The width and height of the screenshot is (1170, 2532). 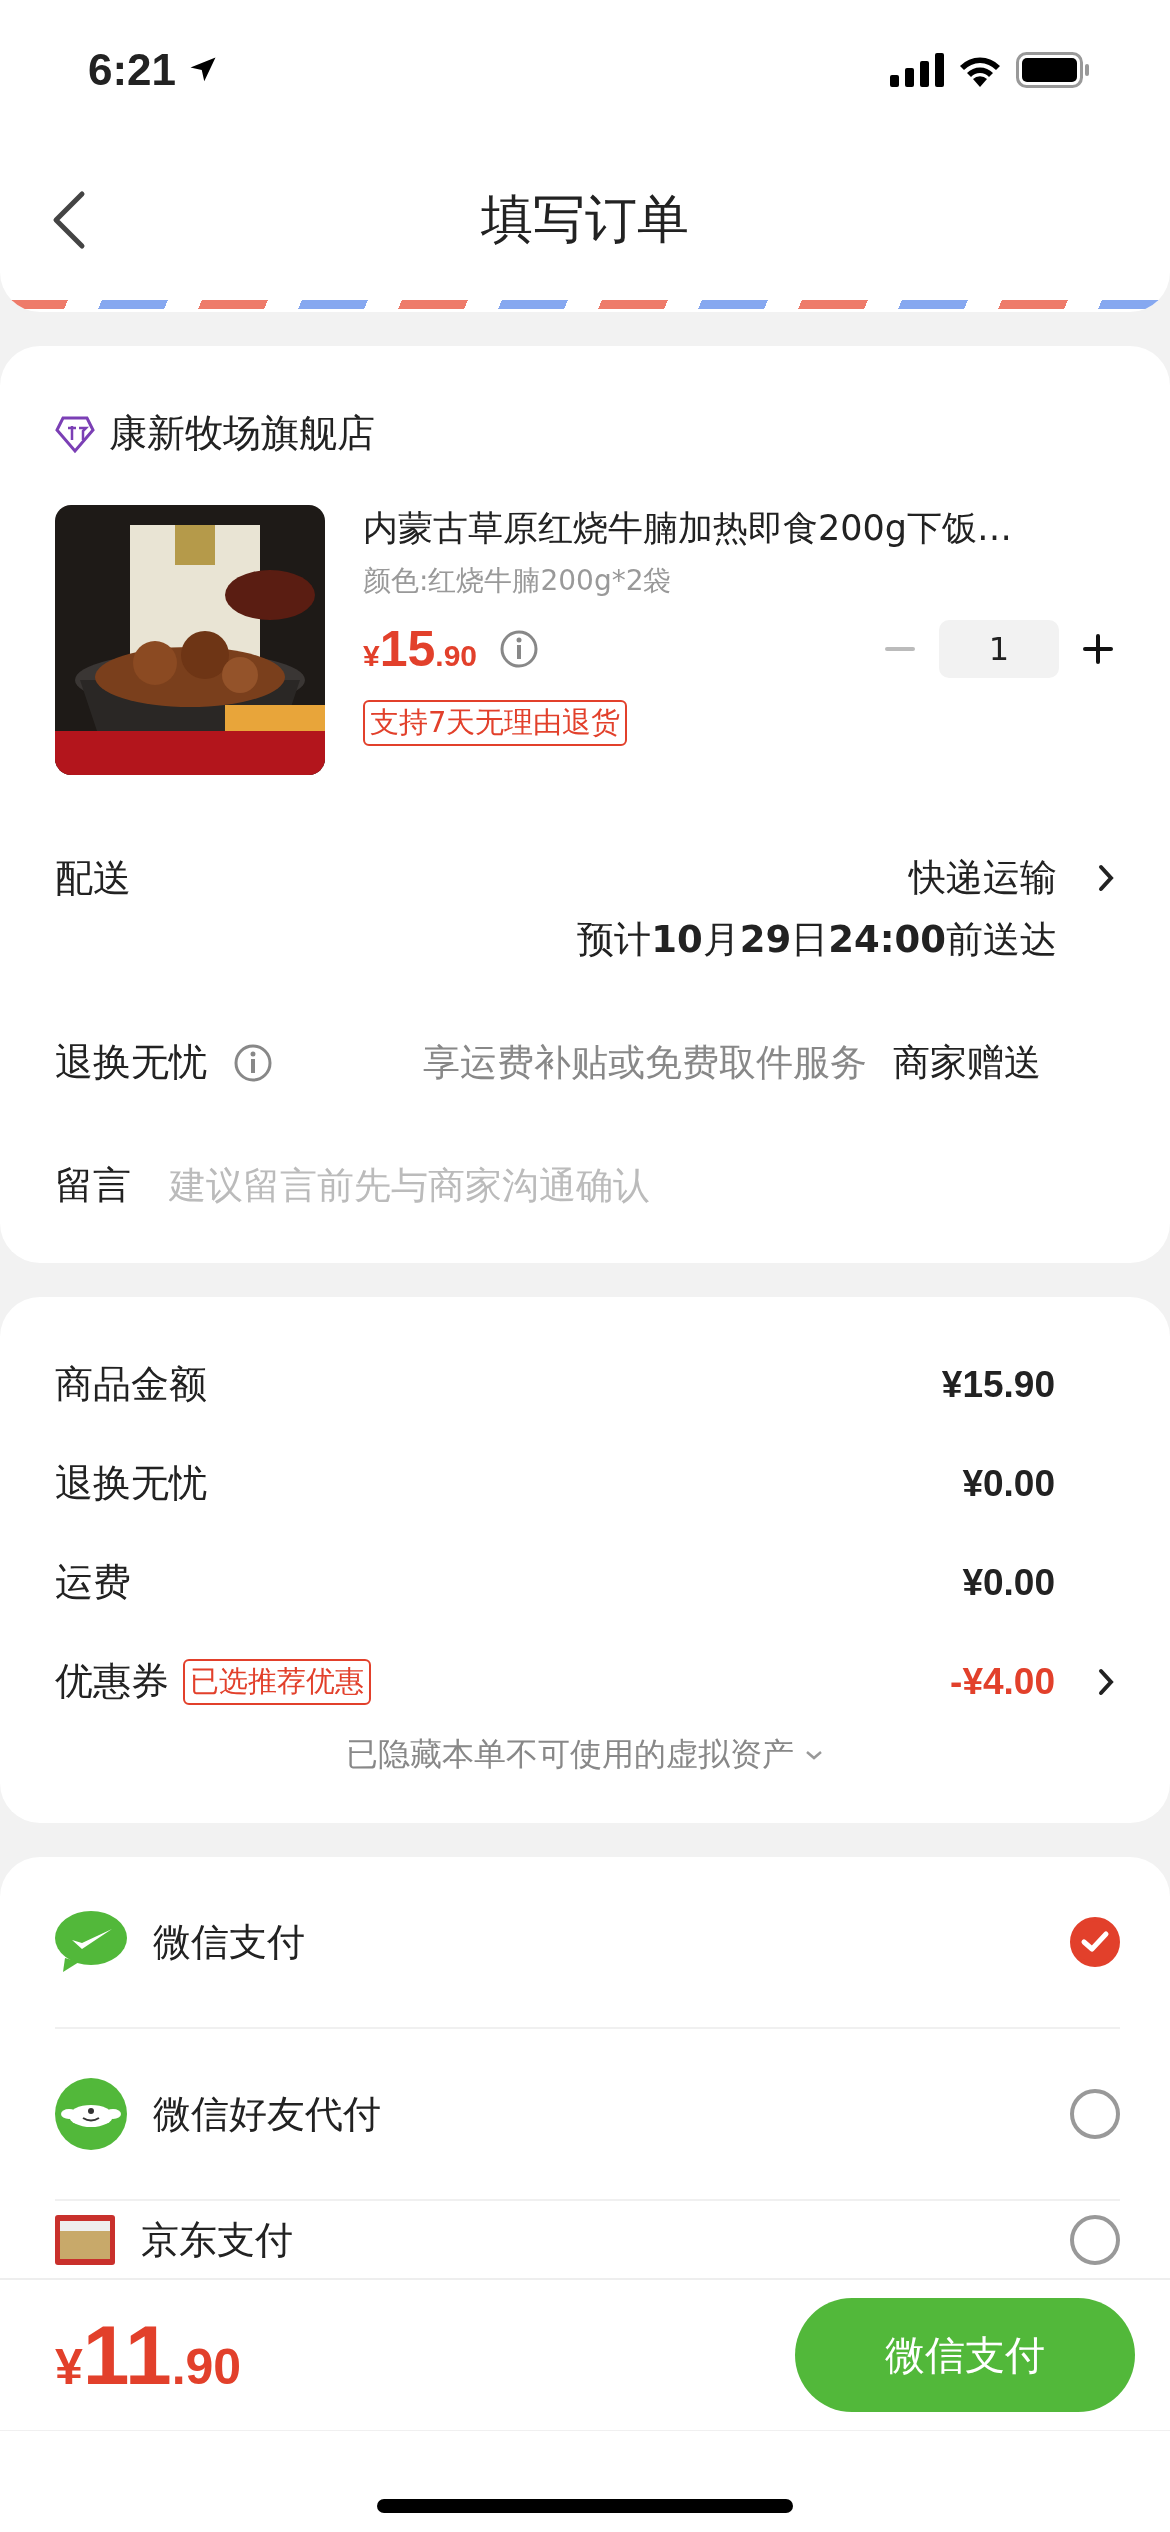 I want to click on return-service-description: 享运费补贴或免费取件服务, so click(x=645, y=1062).